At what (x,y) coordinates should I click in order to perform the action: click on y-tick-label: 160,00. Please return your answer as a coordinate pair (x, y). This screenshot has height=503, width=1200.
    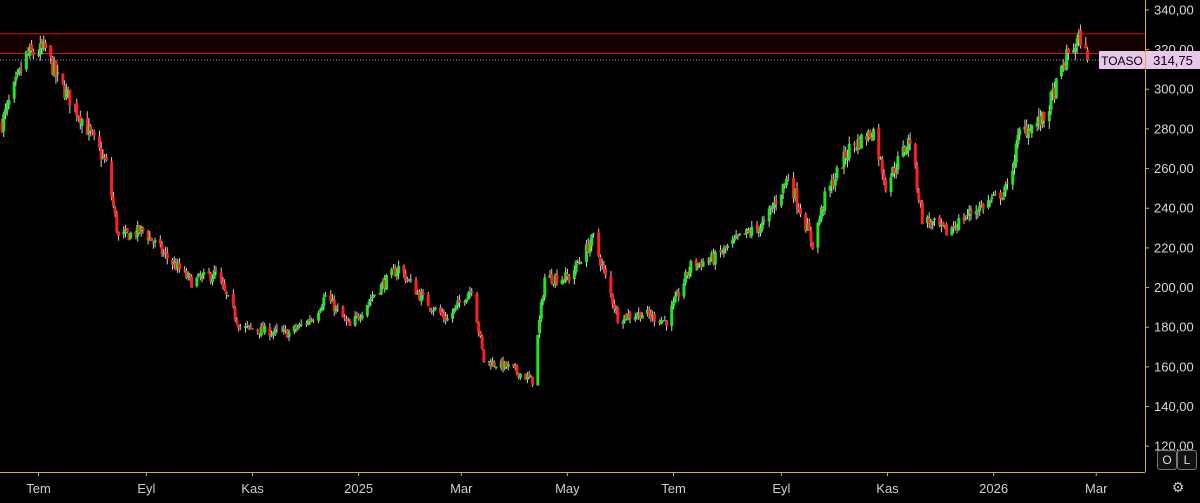
    Looking at the image, I should click on (1174, 366).